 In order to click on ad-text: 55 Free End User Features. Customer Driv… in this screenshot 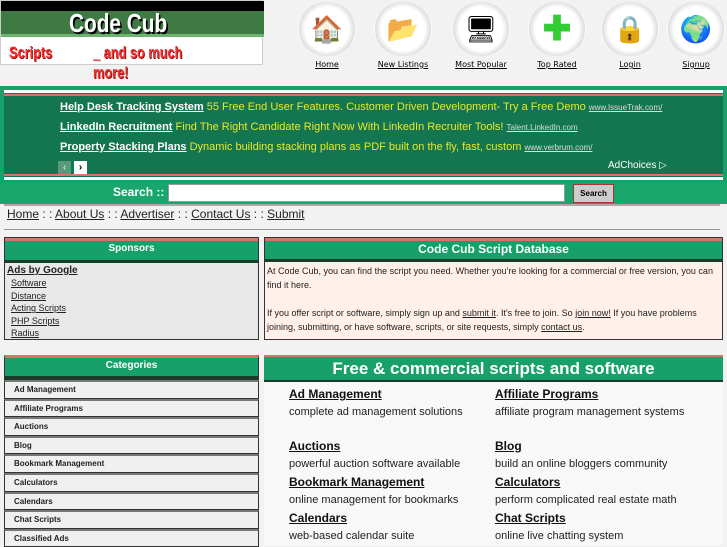, I will do `click(396, 107)`.